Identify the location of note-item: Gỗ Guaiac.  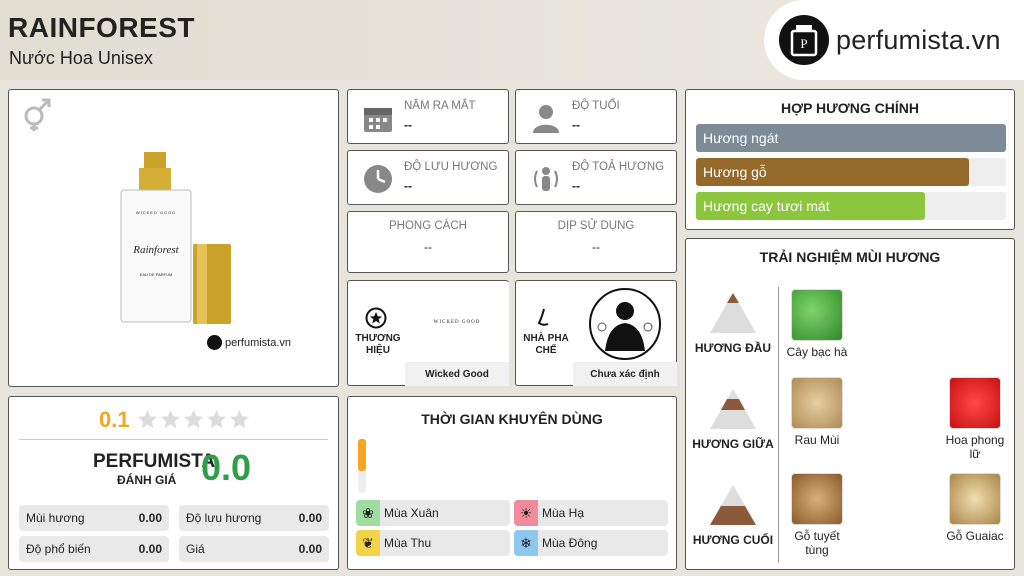
(975, 508).